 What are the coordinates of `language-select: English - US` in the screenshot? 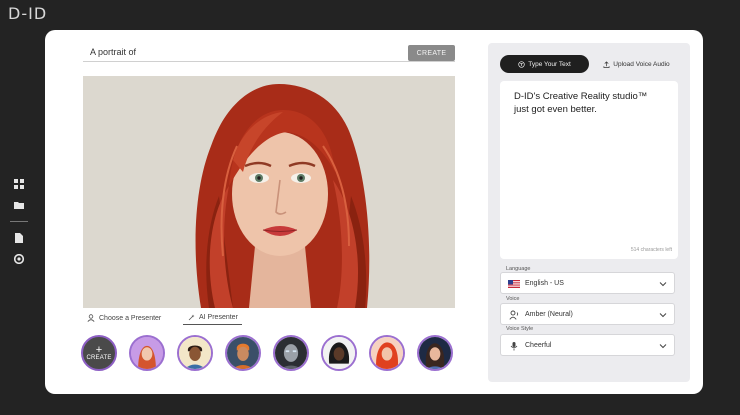 It's located at (587, 283).